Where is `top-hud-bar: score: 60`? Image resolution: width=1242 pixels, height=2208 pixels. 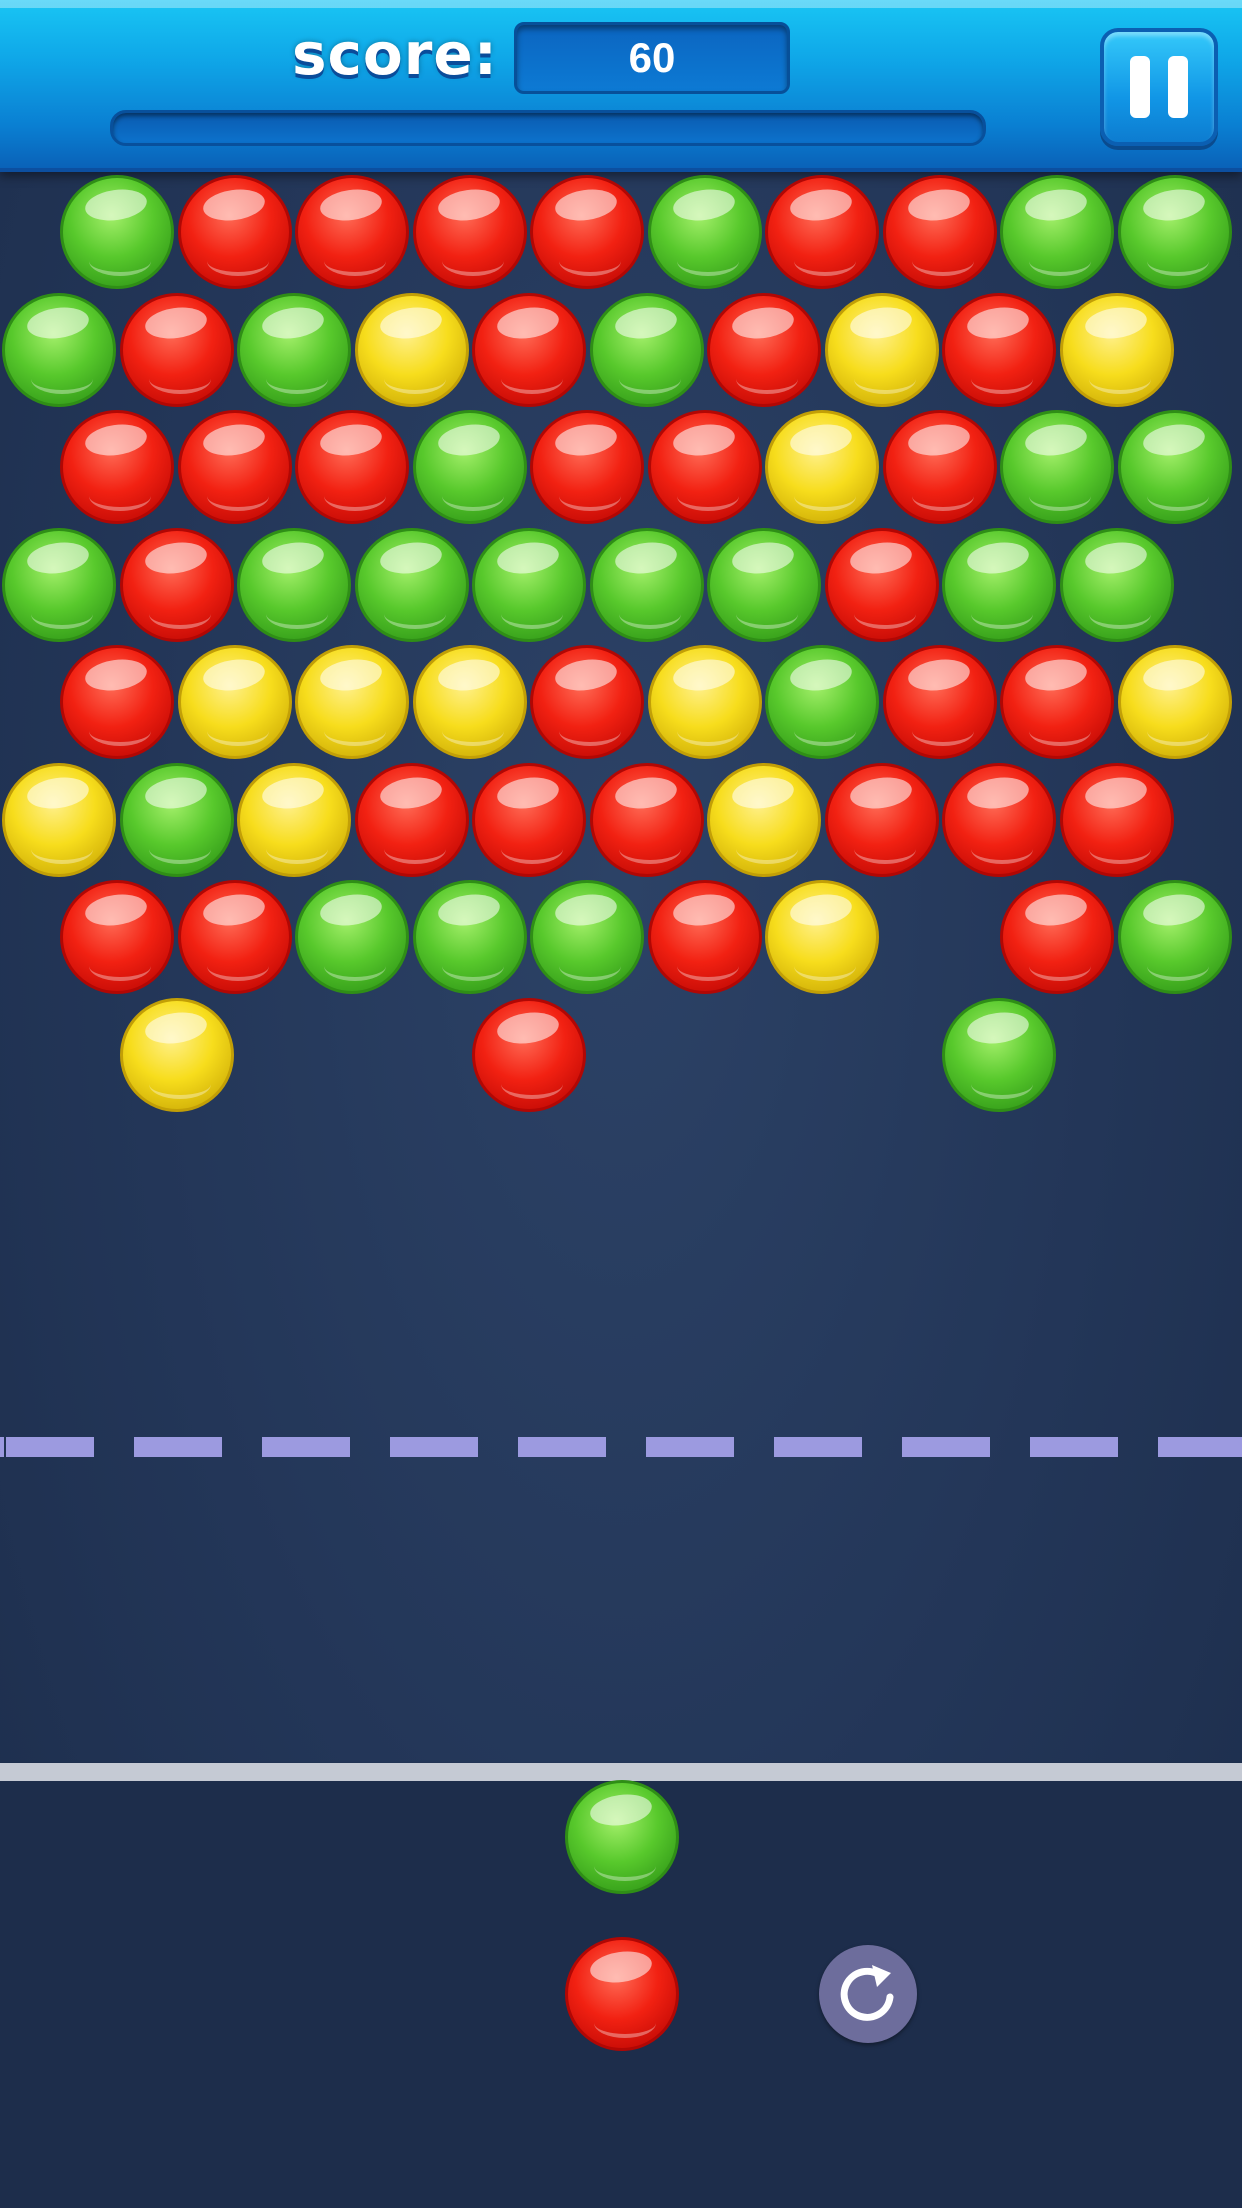 top-hud-bar: score: 60 is located at coordinates (621, 86).